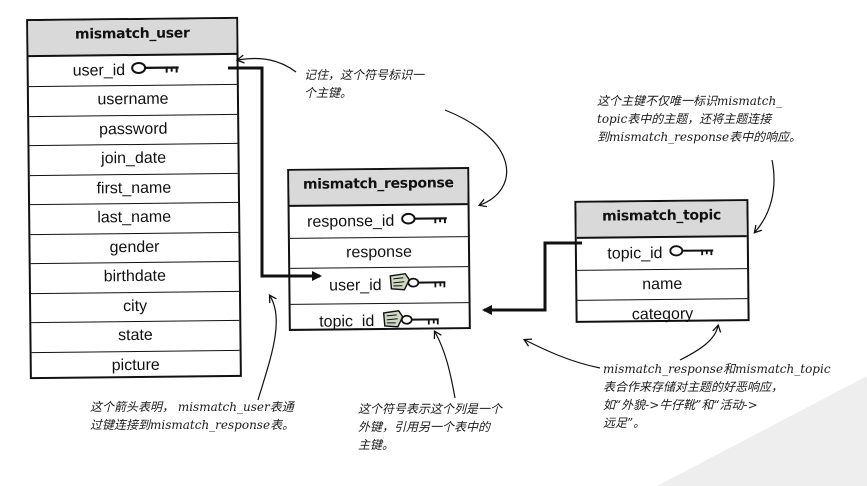  I want to click on field-row: category, so click(662, 315).